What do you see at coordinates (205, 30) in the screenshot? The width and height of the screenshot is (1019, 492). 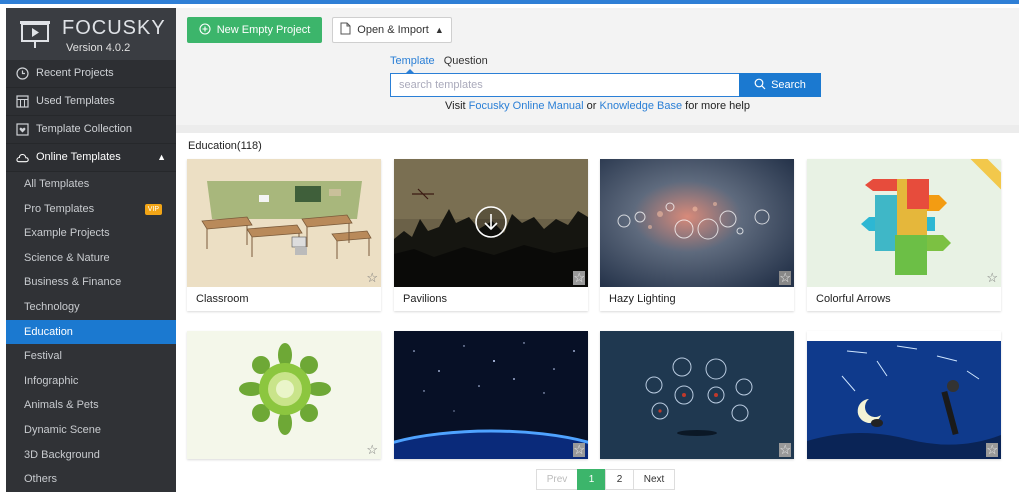 I see `plus-circle-icon` at bounding box center [205, 30].